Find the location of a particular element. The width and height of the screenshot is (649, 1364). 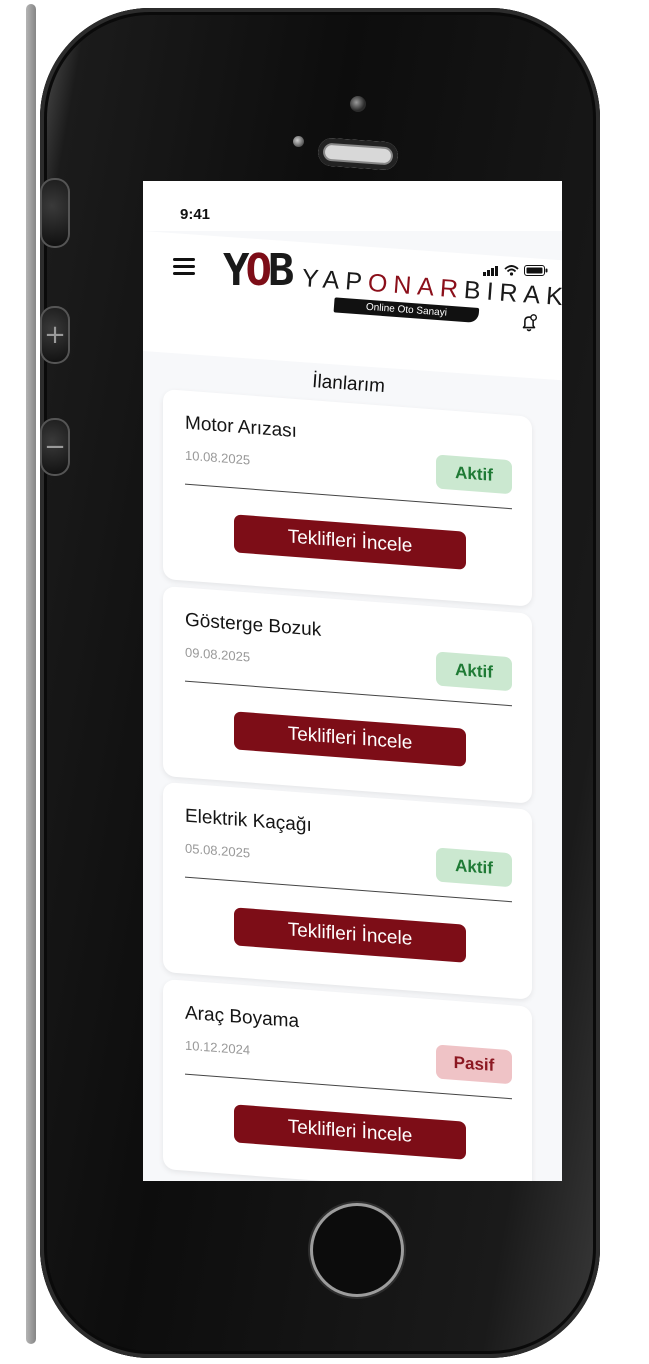

cellular-signal-icon is located at coordinates (490, 270).